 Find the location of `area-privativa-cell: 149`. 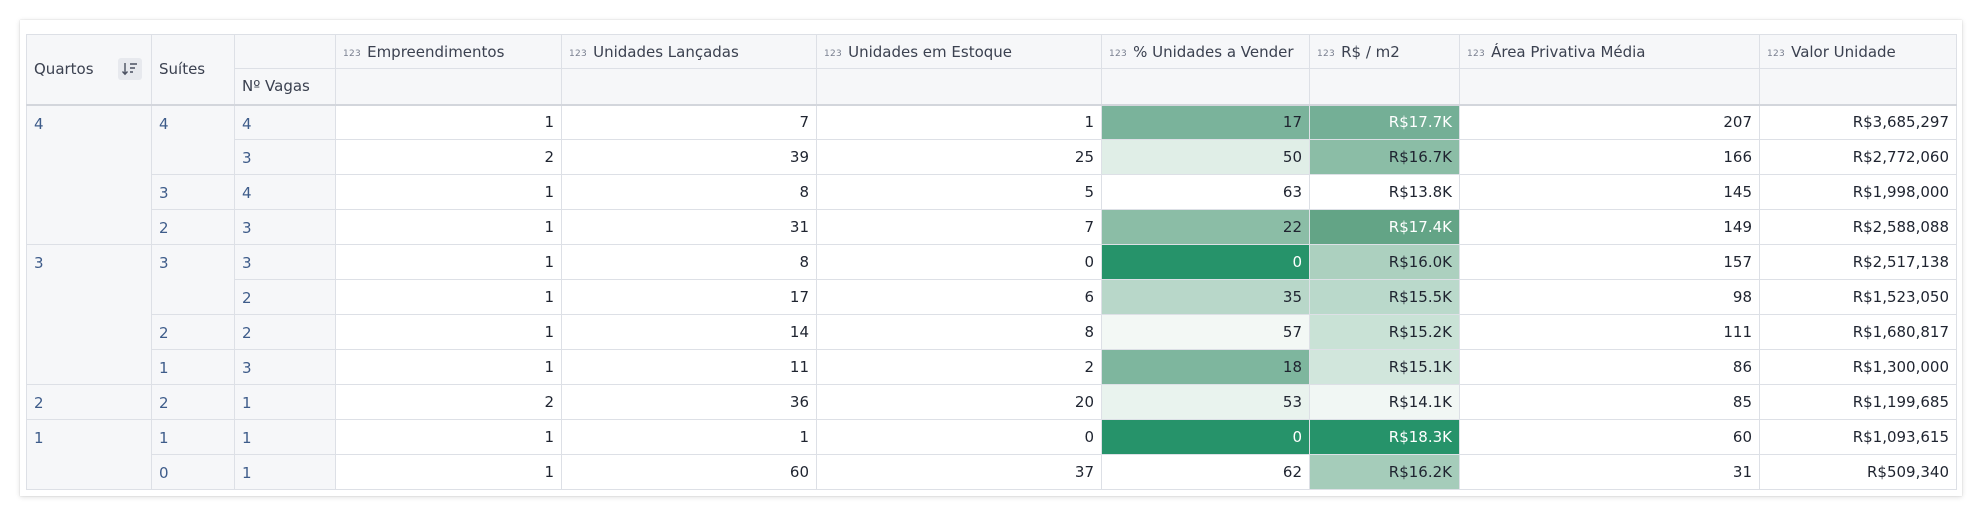

area-privativa-cell: 149 is located at coordinates (1609, 227).